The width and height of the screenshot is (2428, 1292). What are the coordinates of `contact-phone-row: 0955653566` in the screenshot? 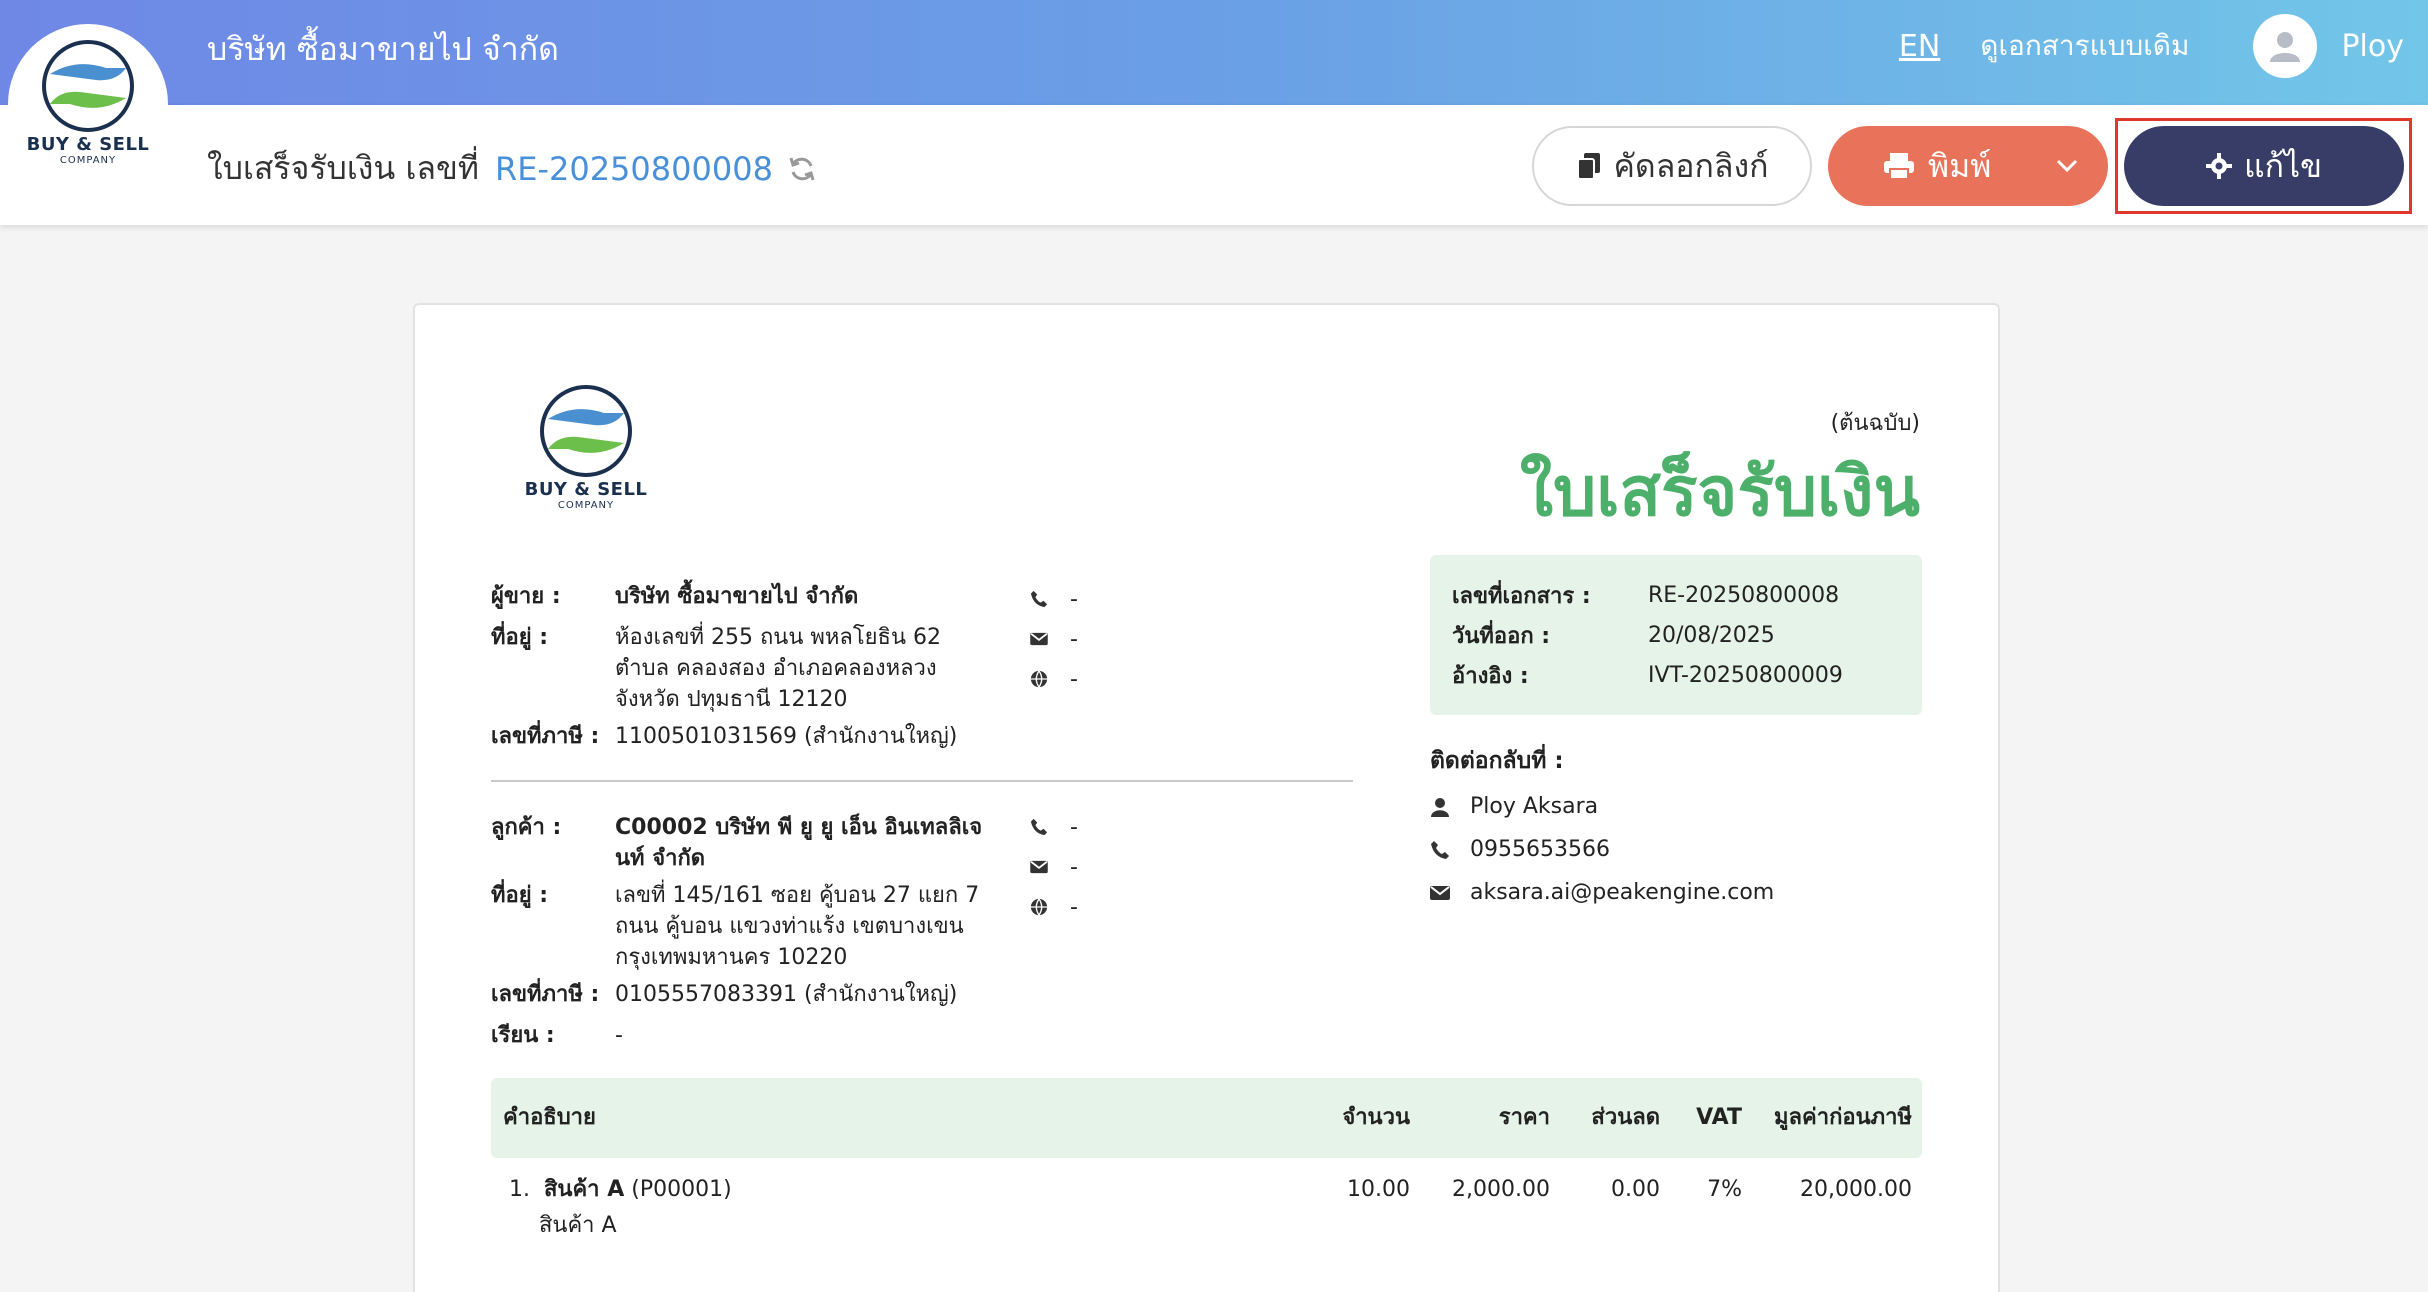 It's located at (1602, 849).